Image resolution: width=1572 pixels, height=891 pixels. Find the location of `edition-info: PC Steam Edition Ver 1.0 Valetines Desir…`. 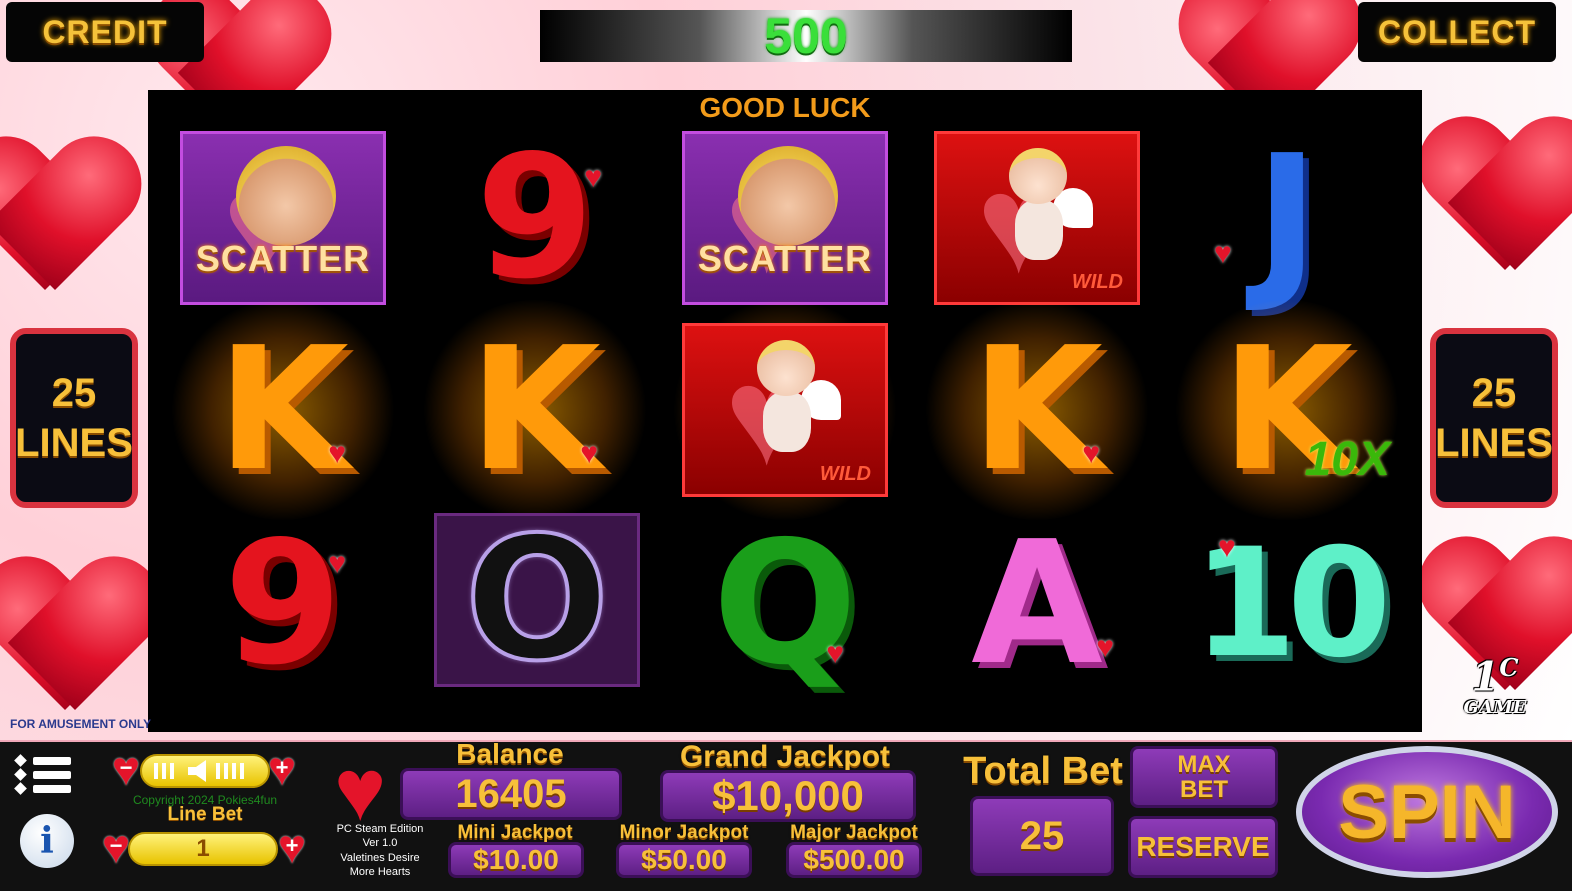

edition-info: PC Steam Edition Ver 1.0 Valetines Desir… is located at coordinates (380, 850).